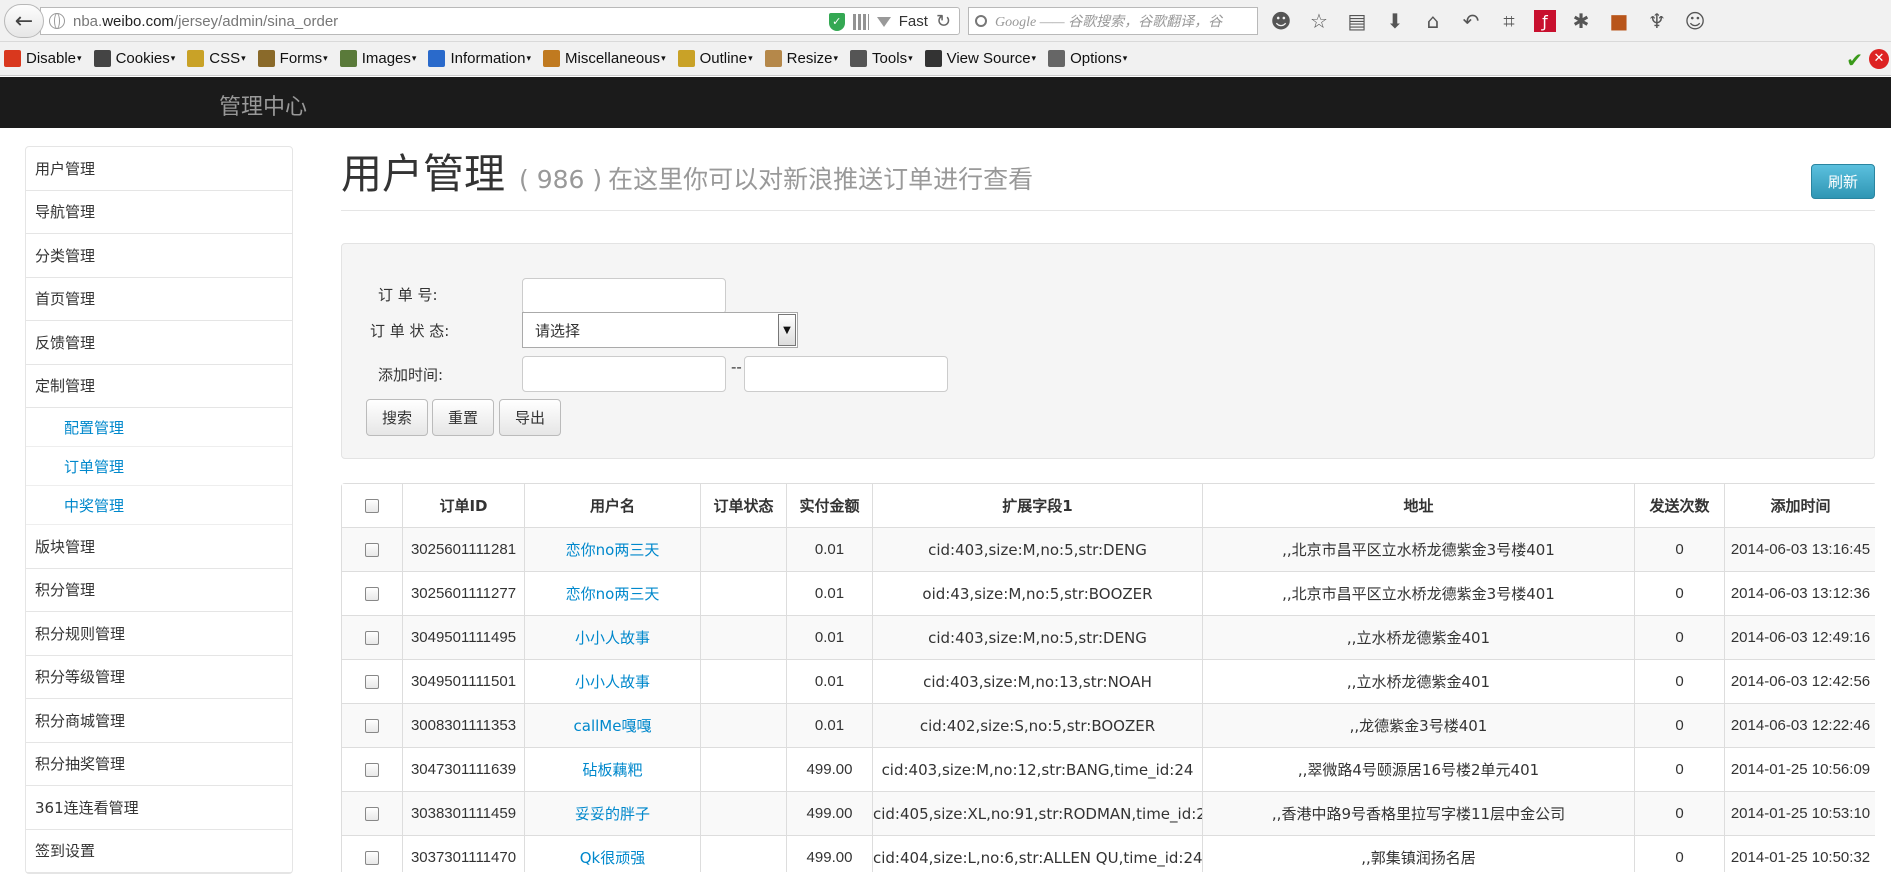 The height and width of the screenshot is (874, 1891). What do you see at coordinates (1854, 60) in the screenshot?
I see `checkmark-icon: ✔` at bounding box center [1854, 60].